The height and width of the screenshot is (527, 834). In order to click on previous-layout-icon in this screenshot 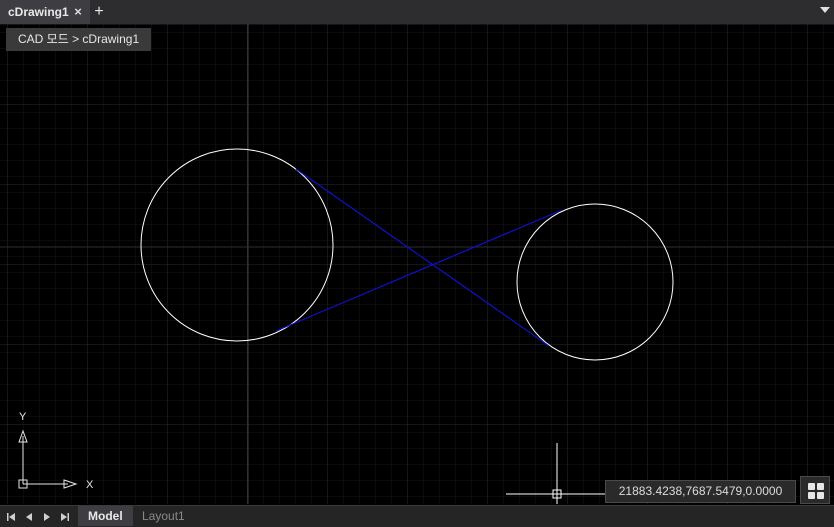, I will do `click(29, 517)`.